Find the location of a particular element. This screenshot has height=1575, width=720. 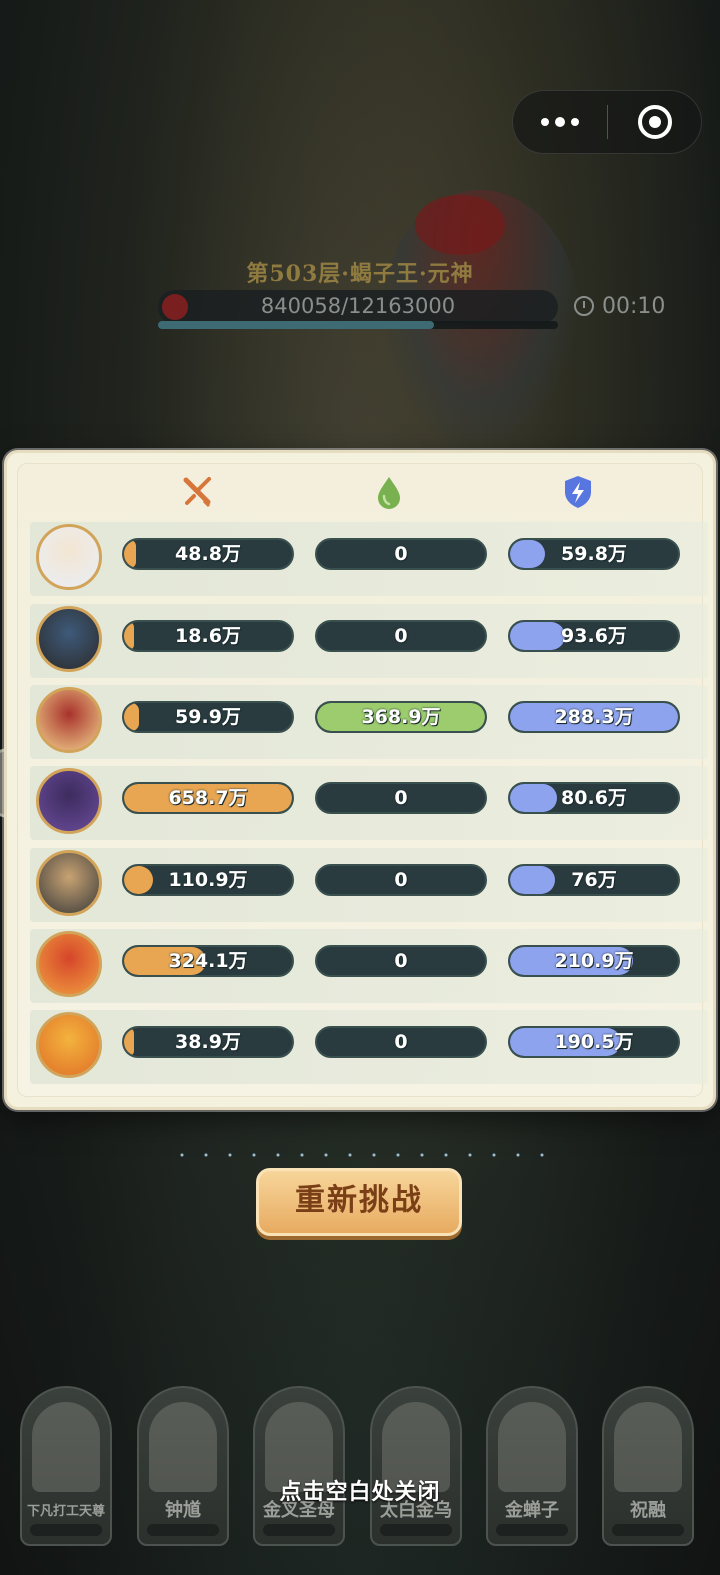

droplet-icon is located at coordinates (389, 493).